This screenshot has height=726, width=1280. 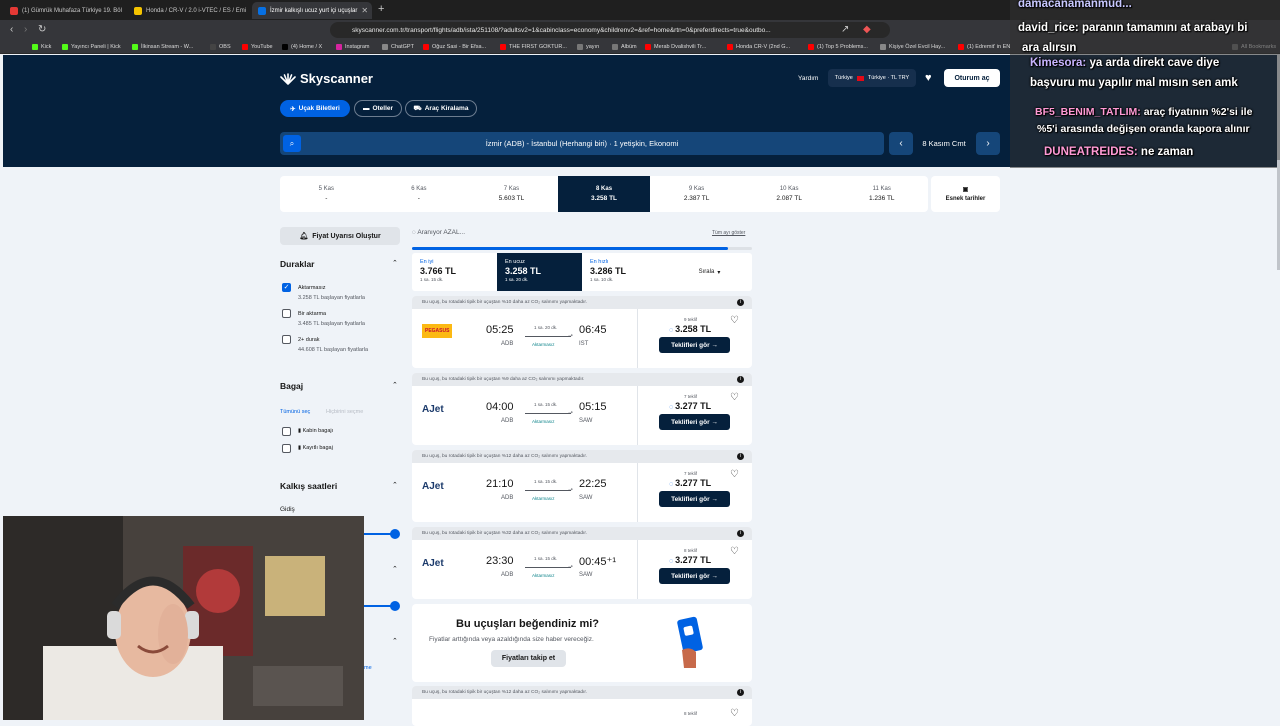 What do you see at coordinates (286, 313) in the screenshot?
I see `stops-one-checkbox` at bounding box center [286, 313].